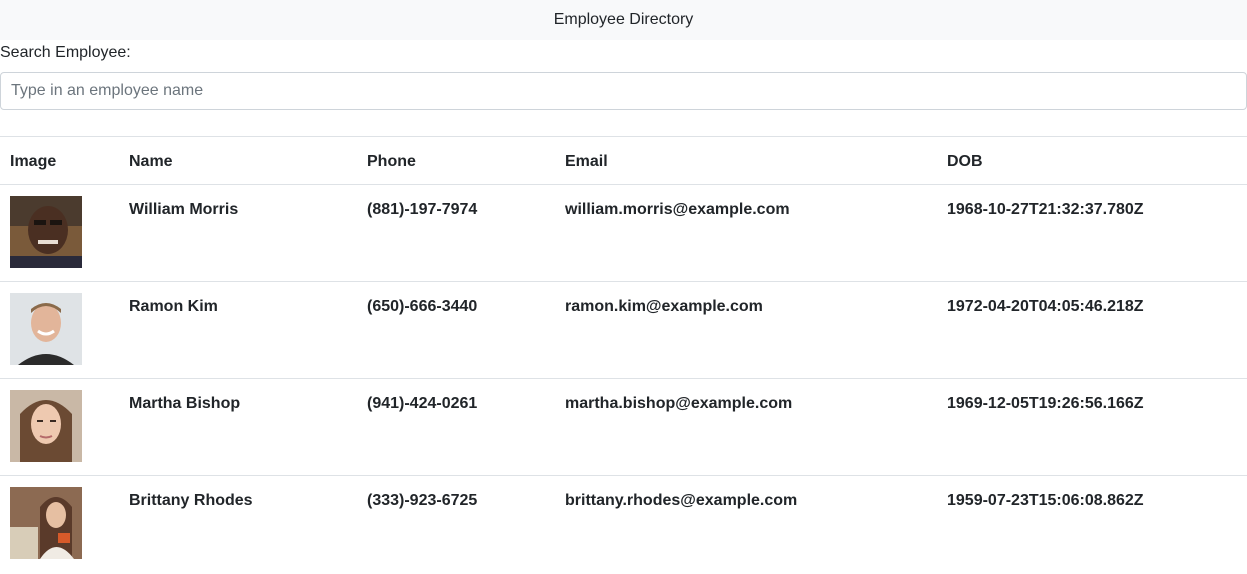 The image size is (1247, 574). What do you see at coordinates (746, 160) in the screenshot?
I see `column-header-email: Email` at bounding box center [746, 160].